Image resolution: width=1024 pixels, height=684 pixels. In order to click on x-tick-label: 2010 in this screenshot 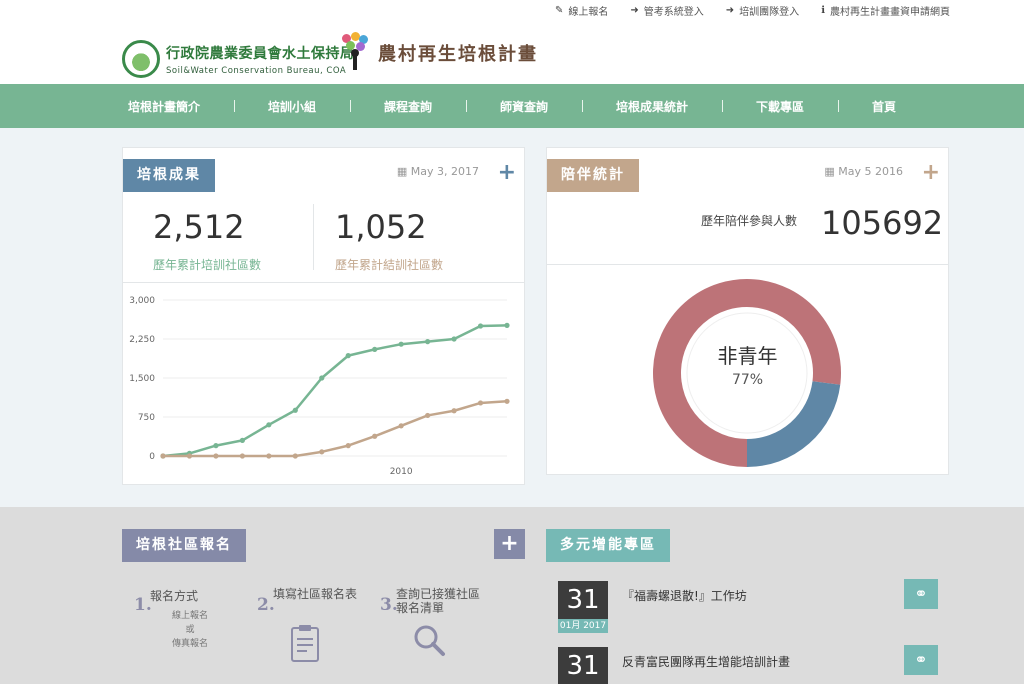, I will do `click(401, 472)`.